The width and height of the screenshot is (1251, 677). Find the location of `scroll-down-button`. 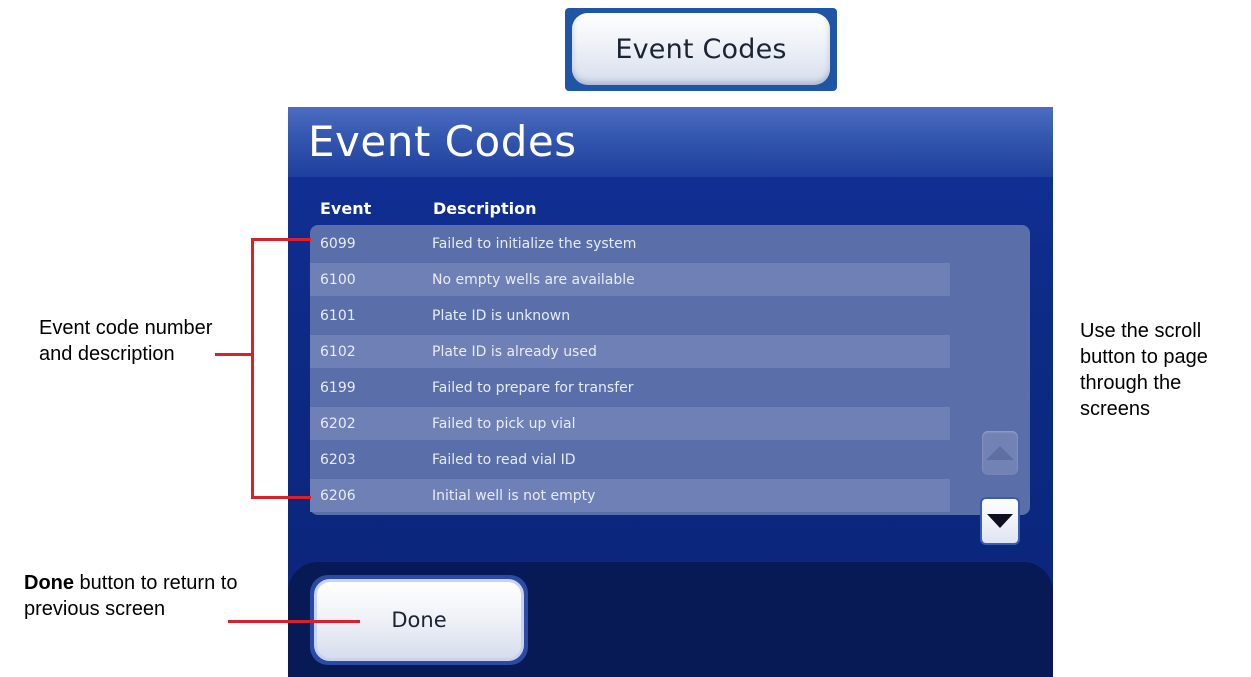

scroll-down-button is located at coordinates (1000, 521).